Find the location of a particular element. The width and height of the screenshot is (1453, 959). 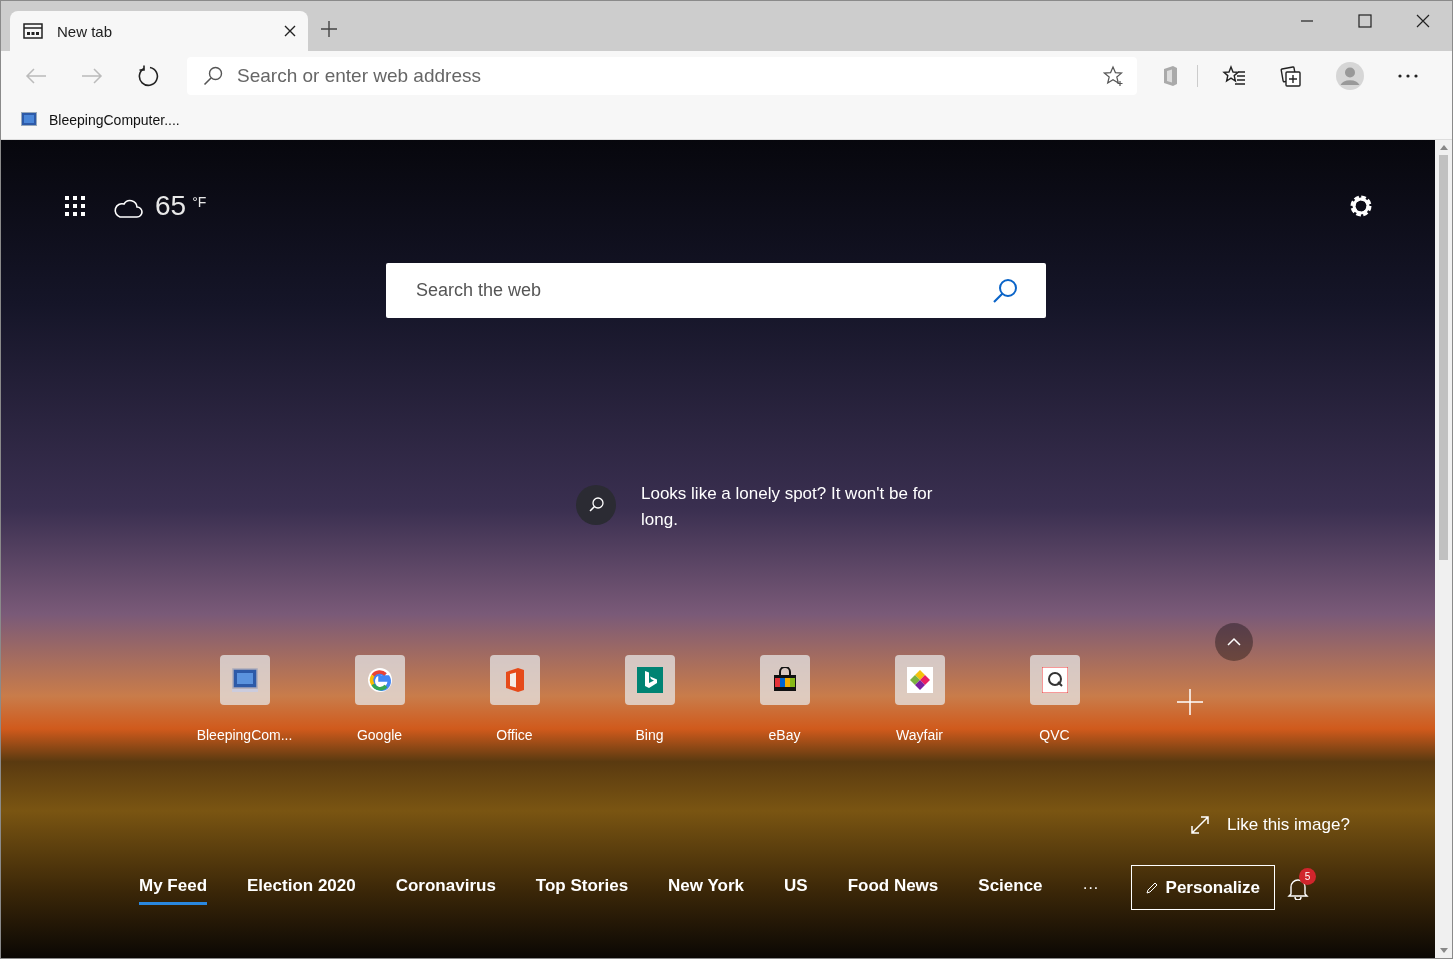

top-site-tile: Office is located at coordinates (514, 699).